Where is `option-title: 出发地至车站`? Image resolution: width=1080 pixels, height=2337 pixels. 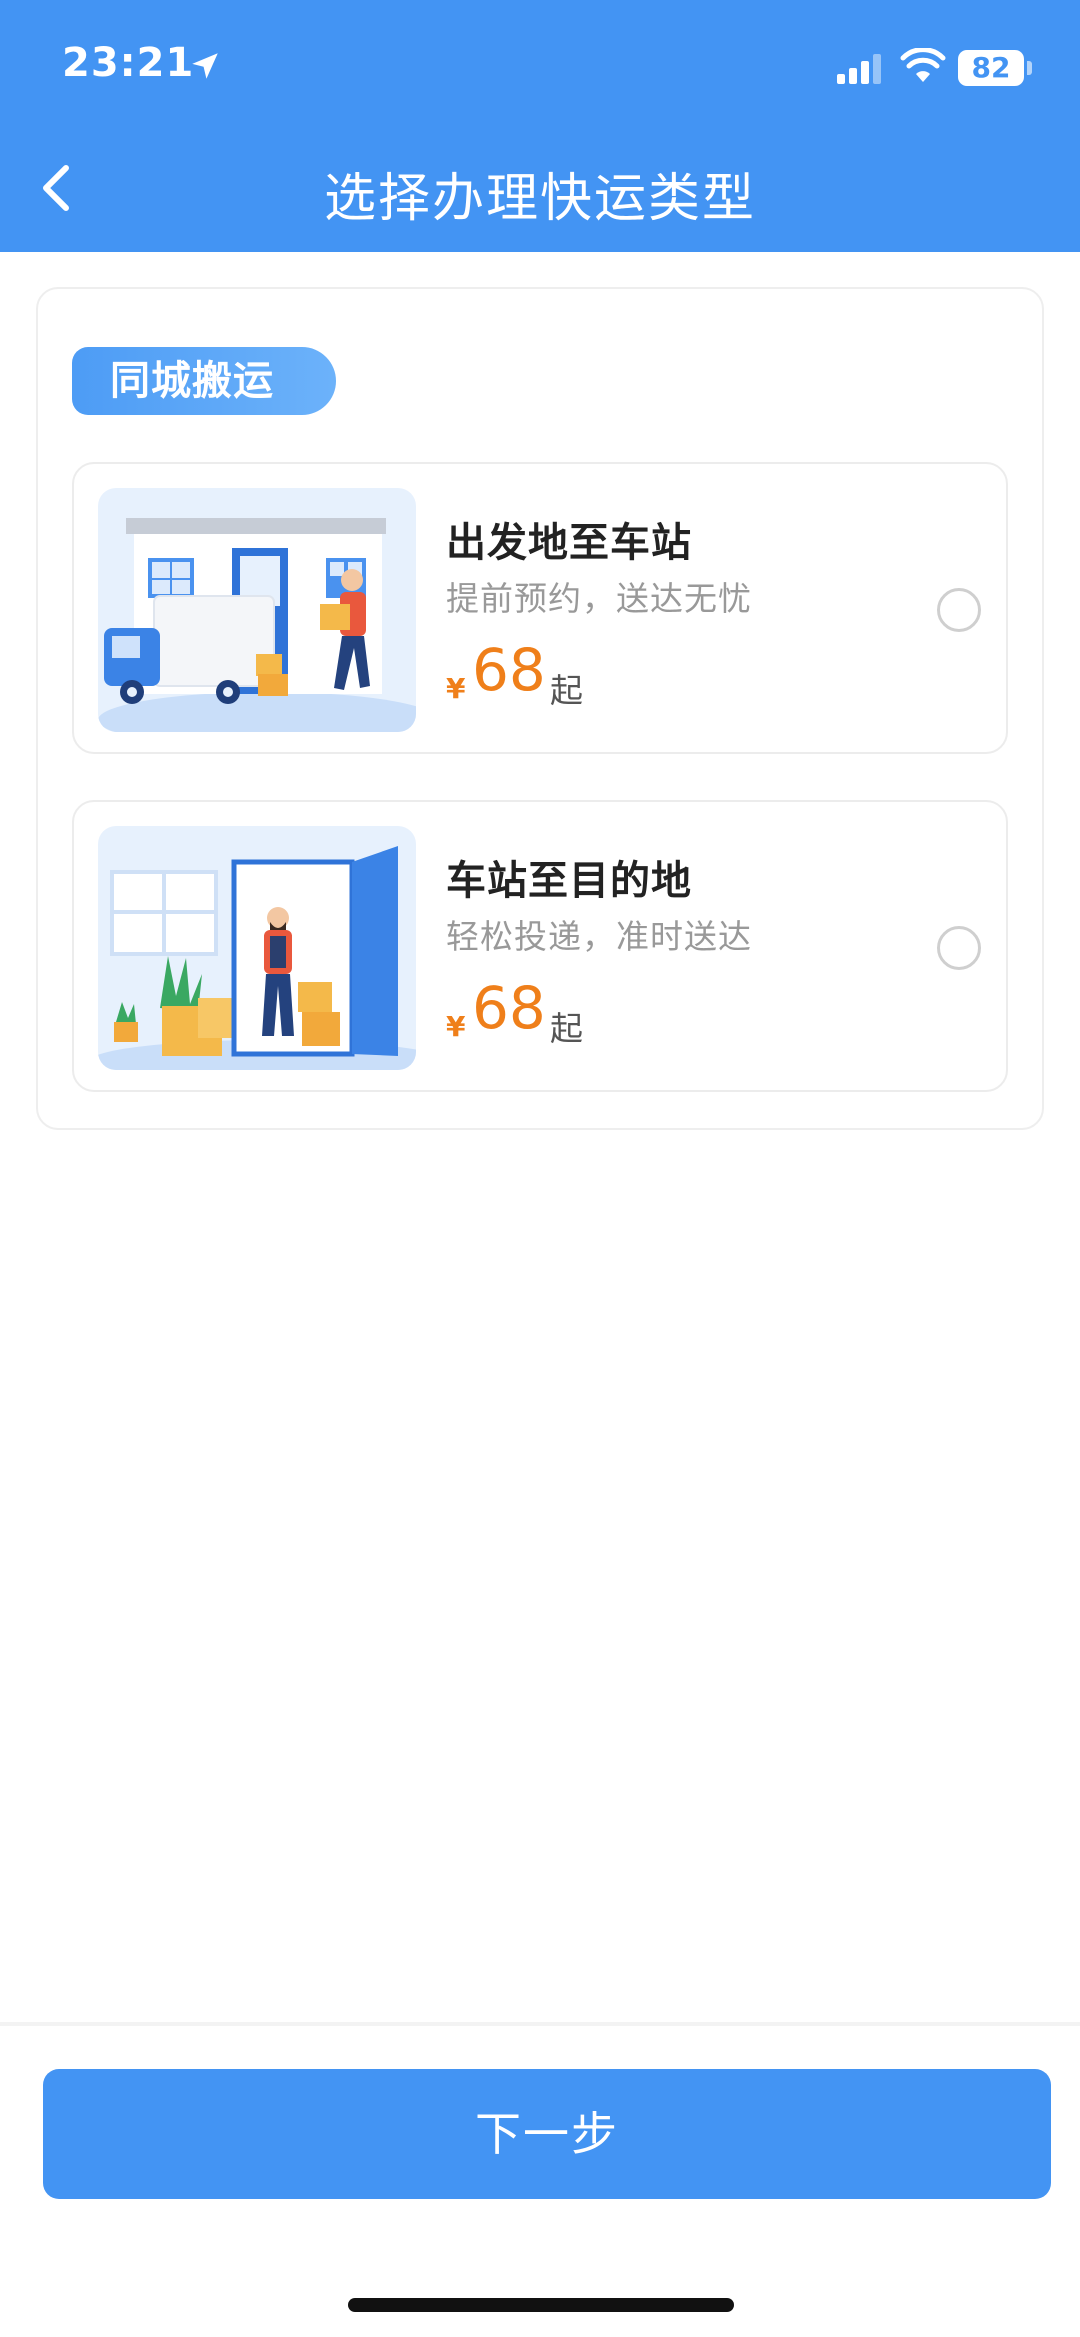
option-title: 出发地至车站 is located at coordinates (569, 543).